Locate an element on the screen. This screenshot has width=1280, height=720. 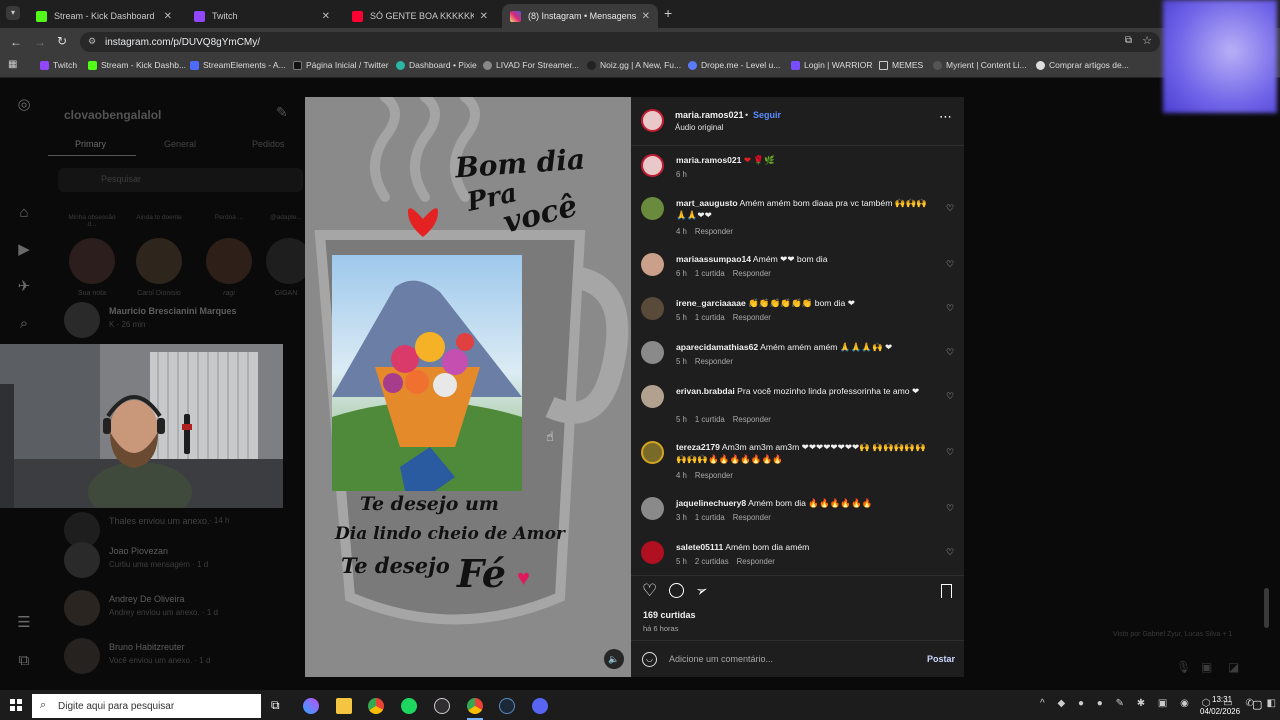
bookmark-folder: MEMES is located at coordinates (901, 65).